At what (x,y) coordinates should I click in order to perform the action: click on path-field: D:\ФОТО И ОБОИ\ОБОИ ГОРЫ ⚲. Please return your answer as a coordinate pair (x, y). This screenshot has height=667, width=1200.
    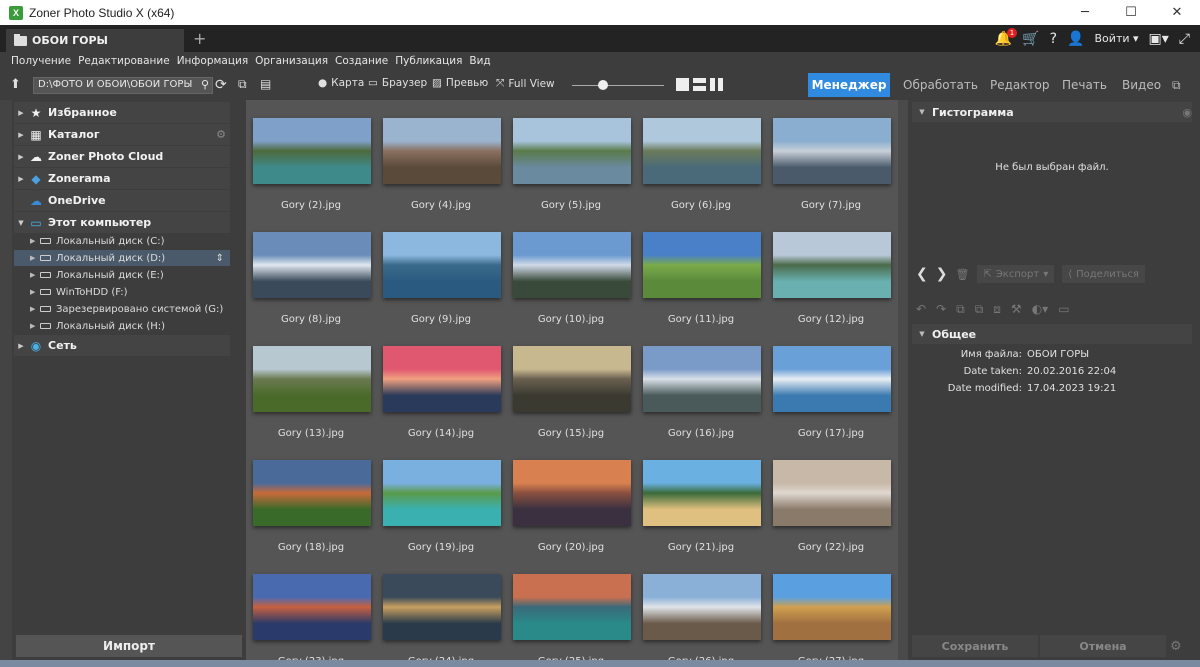
    Looking at the image, I should click on (123, 85).